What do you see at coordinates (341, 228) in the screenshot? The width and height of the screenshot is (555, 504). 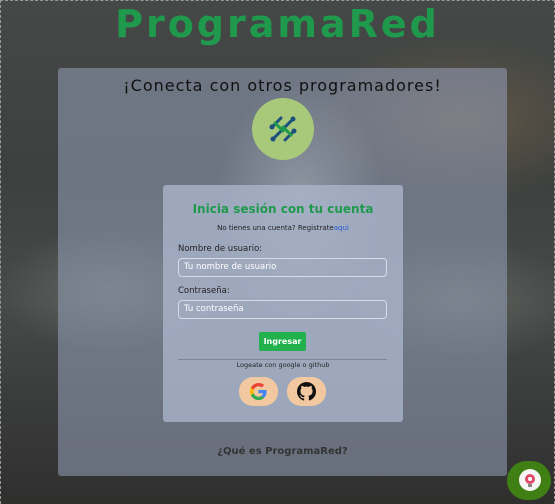 I see `signup-link: aqui` at bounding box center [341, 228].